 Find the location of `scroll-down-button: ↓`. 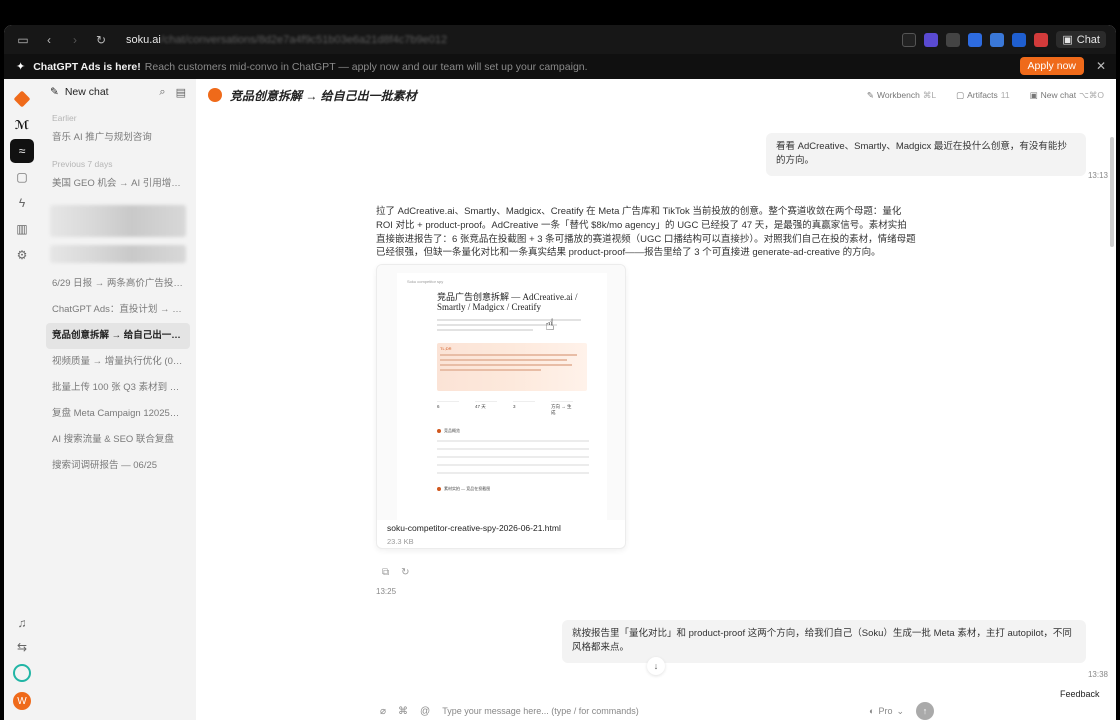

scroll-down-button: ↓ is located at coordinates (656, 666).